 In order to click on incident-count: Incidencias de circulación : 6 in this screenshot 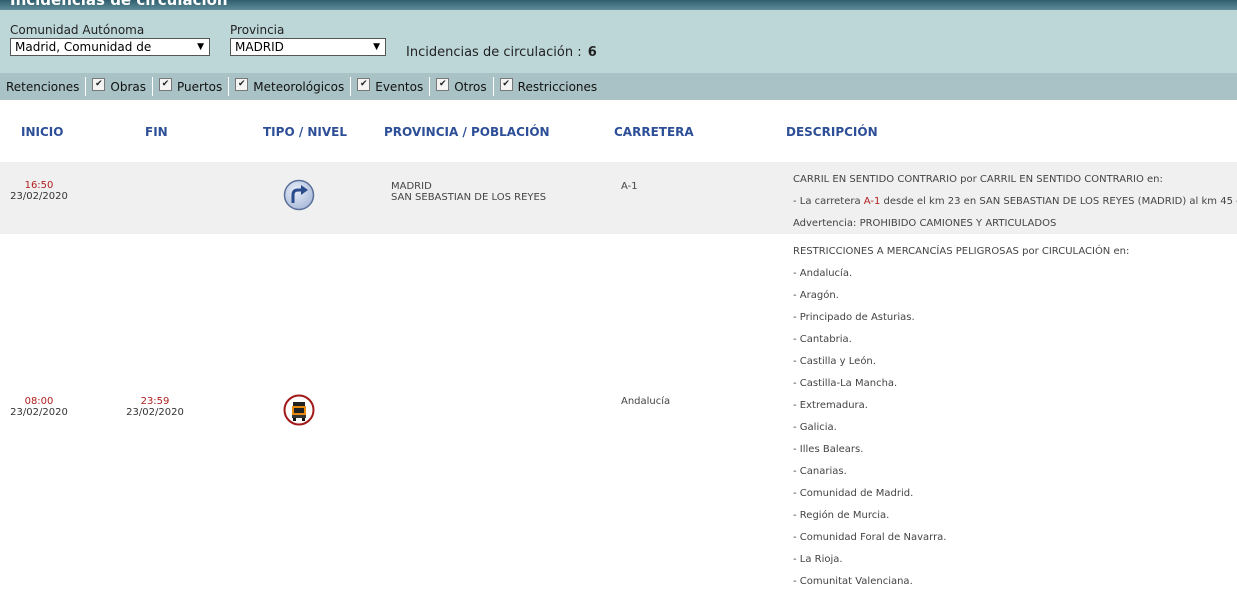, I will do `click(501, 52)`.